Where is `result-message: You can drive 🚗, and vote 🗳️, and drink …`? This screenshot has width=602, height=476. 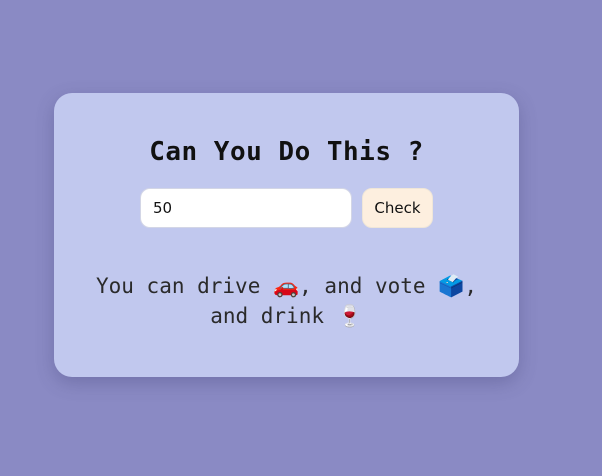 result-message: You can drive 🚗, and vote 🗳️, and drink … is located at coordinates (286, 301).